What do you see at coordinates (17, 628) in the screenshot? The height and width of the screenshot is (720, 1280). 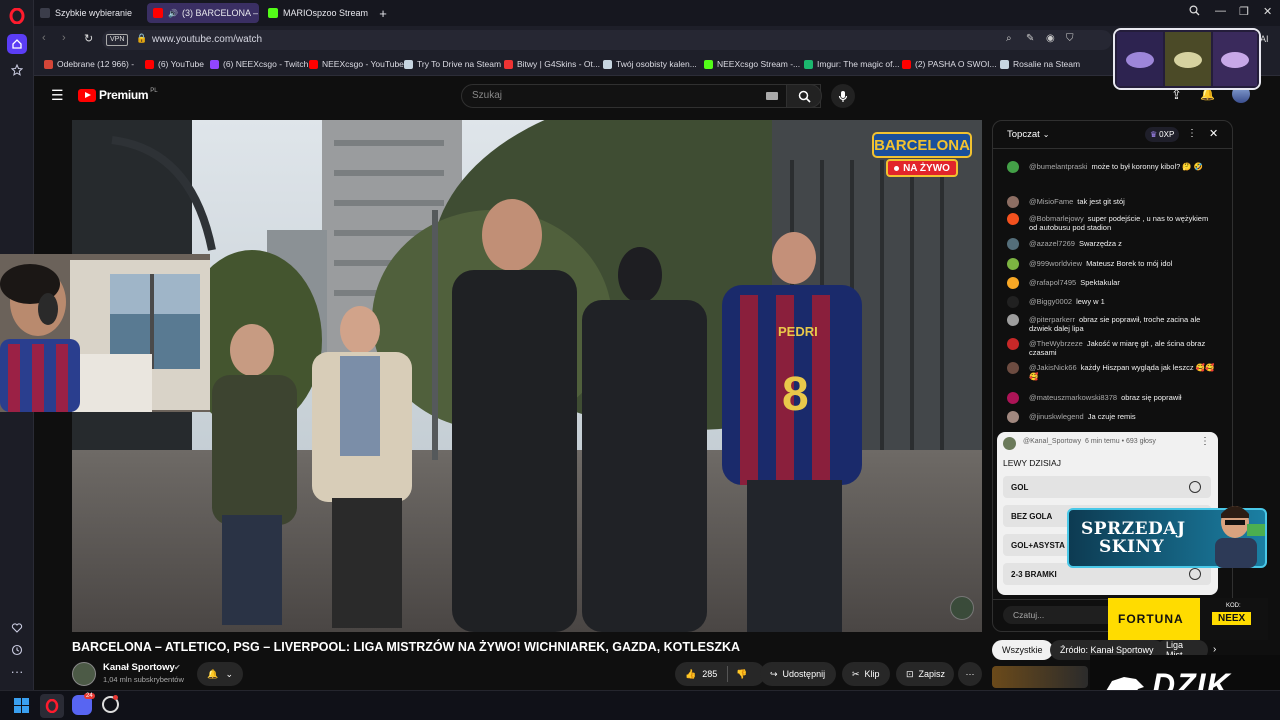 I see `heart-icon` at bounding box center [17, 628].